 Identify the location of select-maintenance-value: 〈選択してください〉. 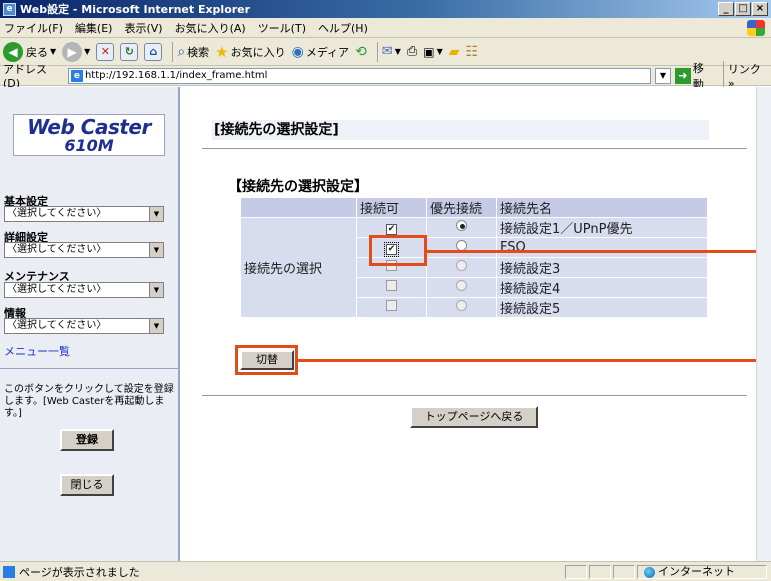
(57, 289).